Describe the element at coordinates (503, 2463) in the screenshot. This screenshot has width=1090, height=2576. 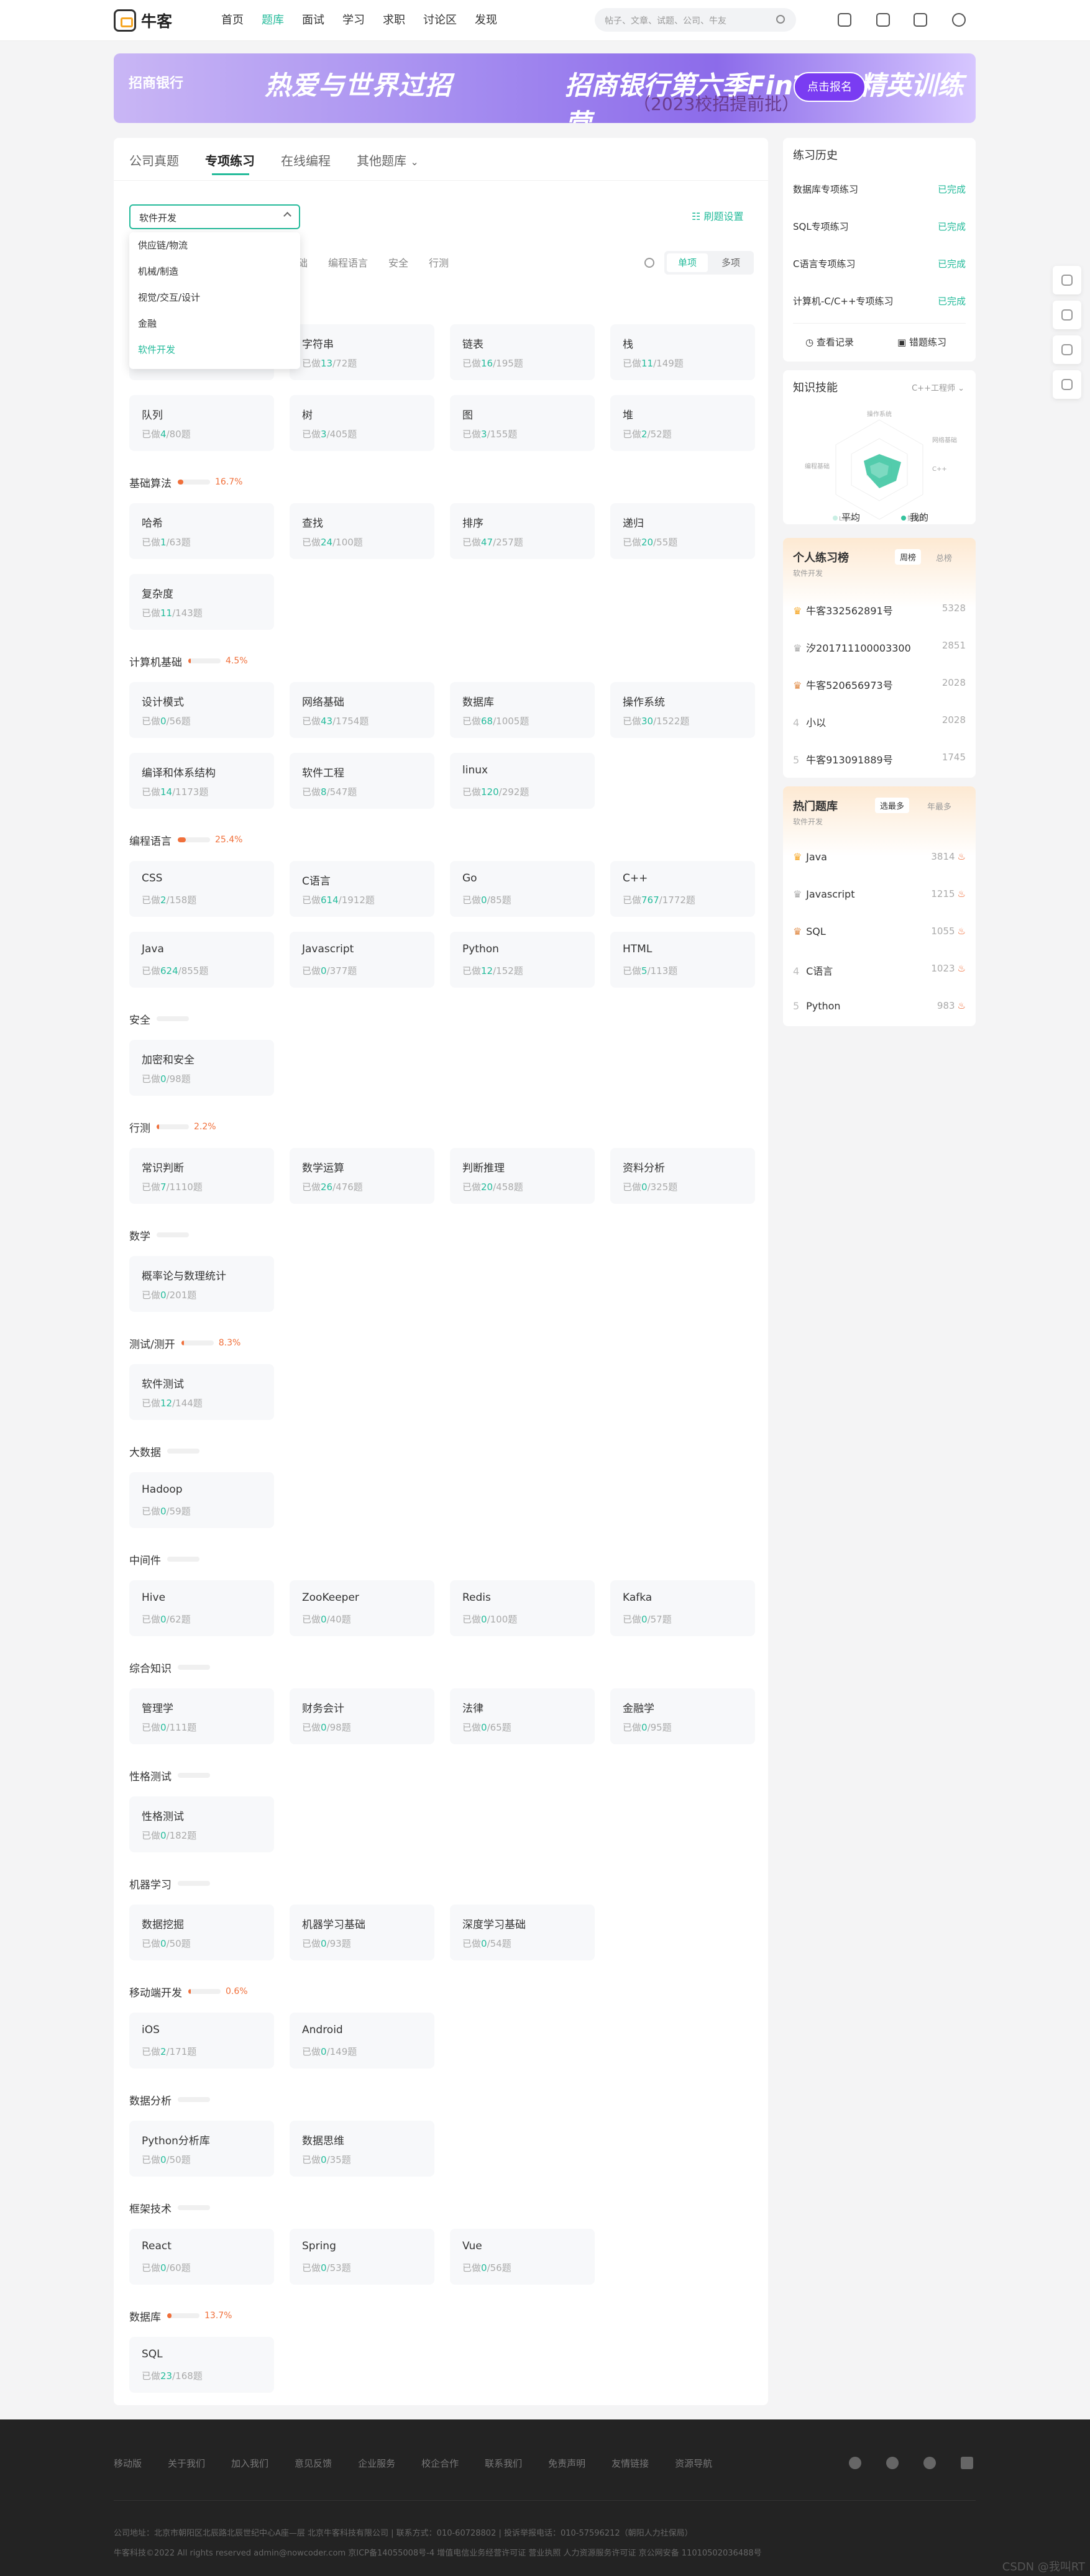
I see `footer-link: 联系我们` at that location.